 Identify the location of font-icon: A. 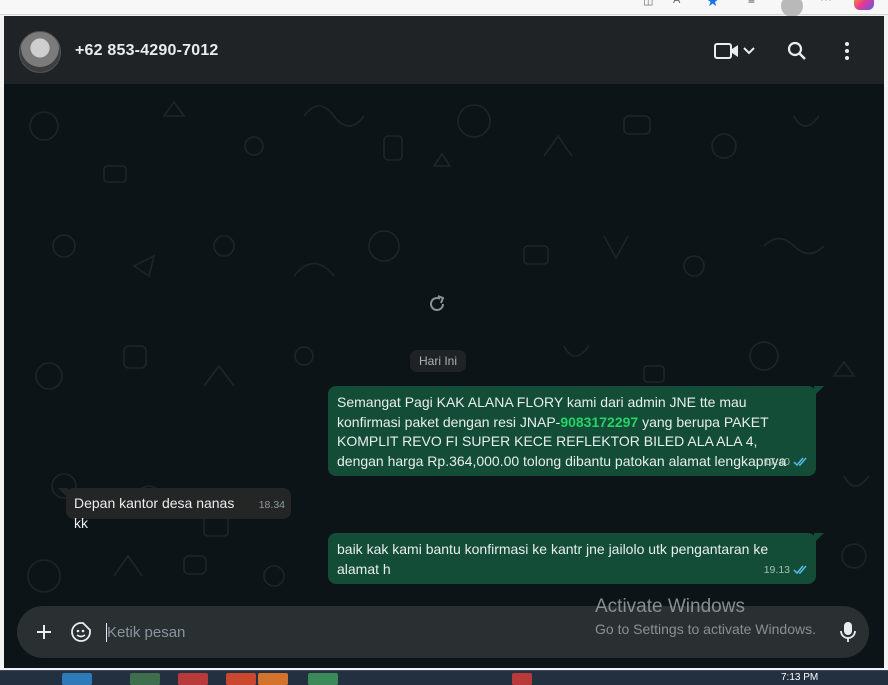
(680, 4).